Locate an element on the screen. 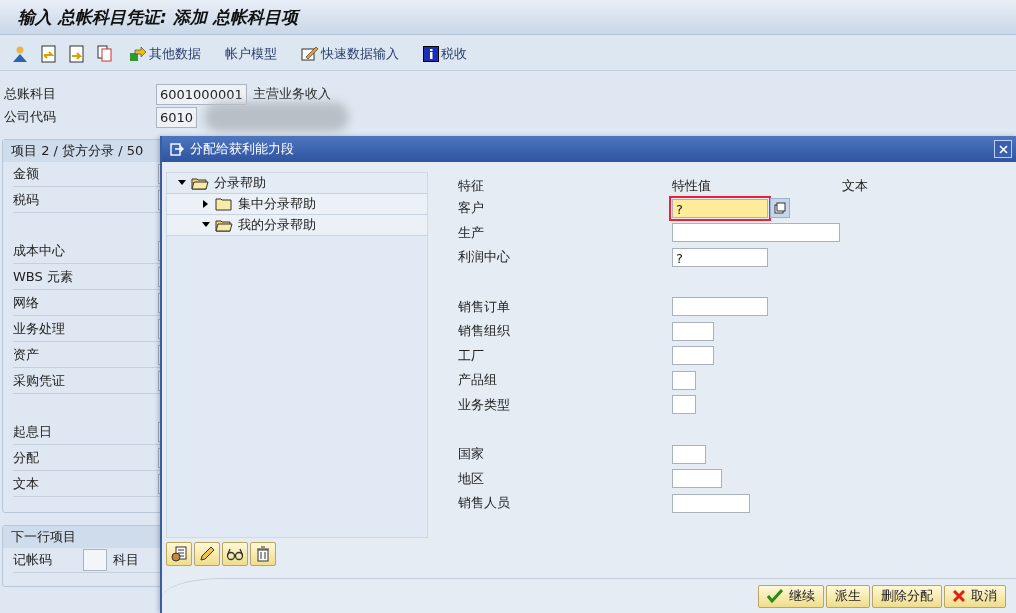 The width and height of the screenshot is (1016, 613). trash-icon is located at coordinates (263, 554).